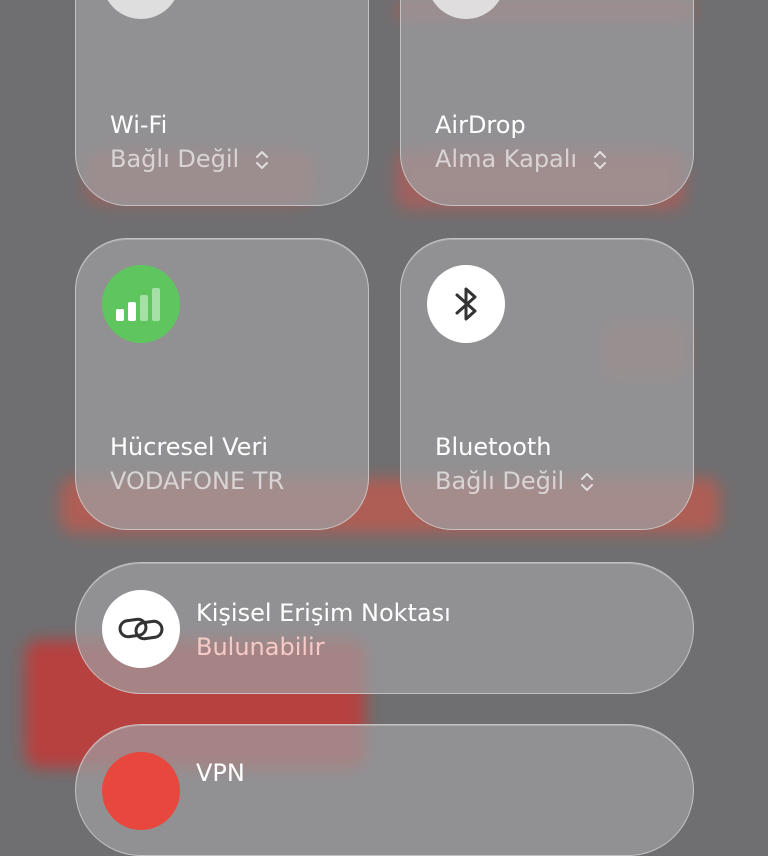 The image size is (768, 856). I want to click on airdrop-subtitle-row: Alma Kapalı, so click(521, 159).